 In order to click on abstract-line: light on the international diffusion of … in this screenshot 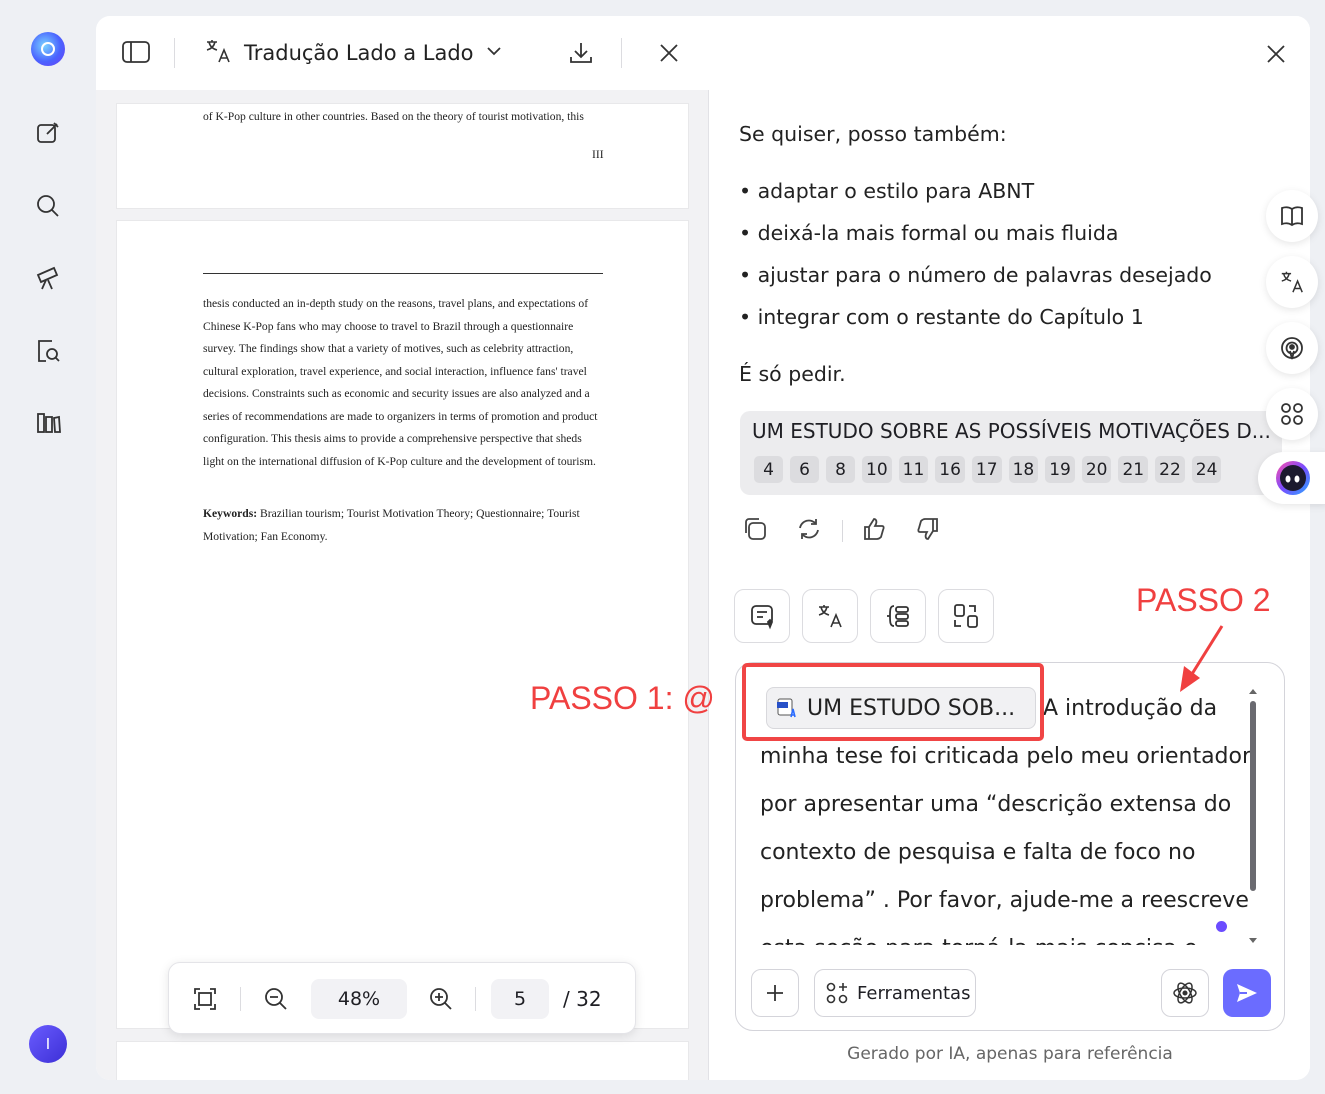, I will do `click(399, 461)`.